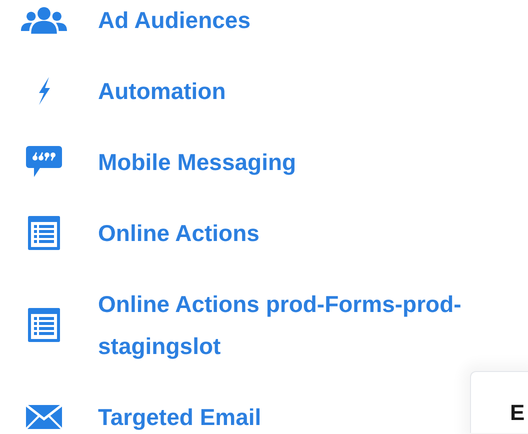 The image size is (528, 434). Describe the element at coordinates (518, 413) in the screenshot. I see `card-title: E` at that location.